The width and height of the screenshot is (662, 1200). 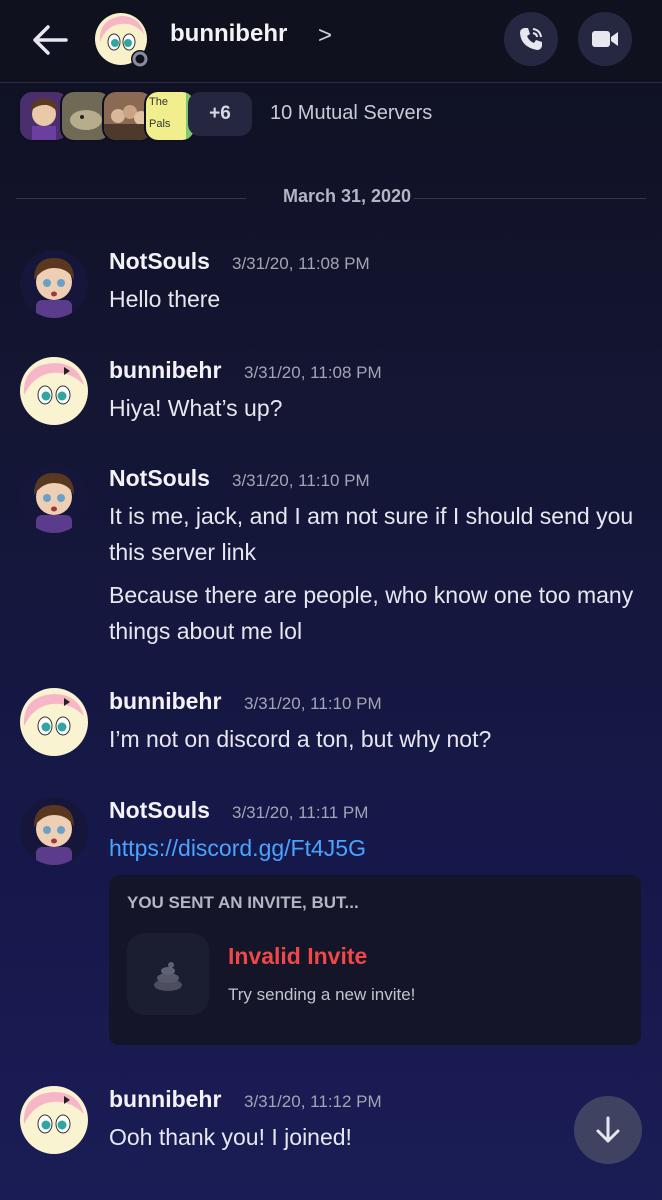 I want to click on video-call-button, so click(x=605, y=39).